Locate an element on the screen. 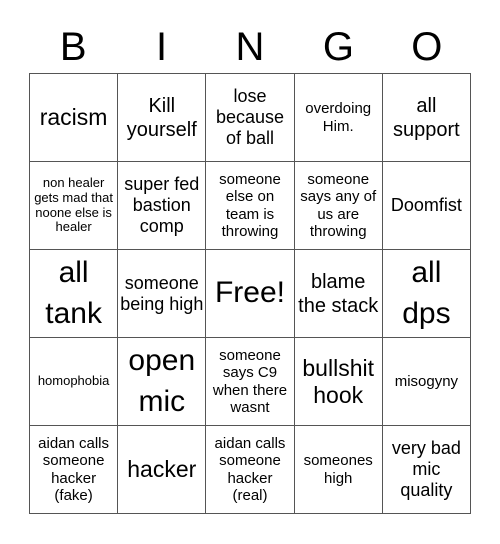 The height and width of the screenshot is (544, 500). free-space: Free! is located at coordinates (250, 294).